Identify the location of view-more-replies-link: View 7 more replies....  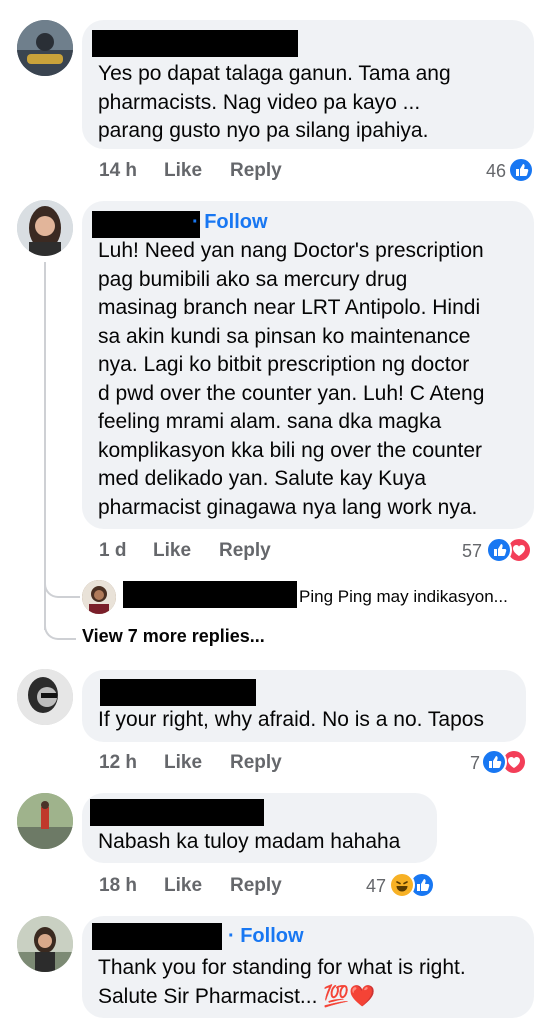
(173, 636).